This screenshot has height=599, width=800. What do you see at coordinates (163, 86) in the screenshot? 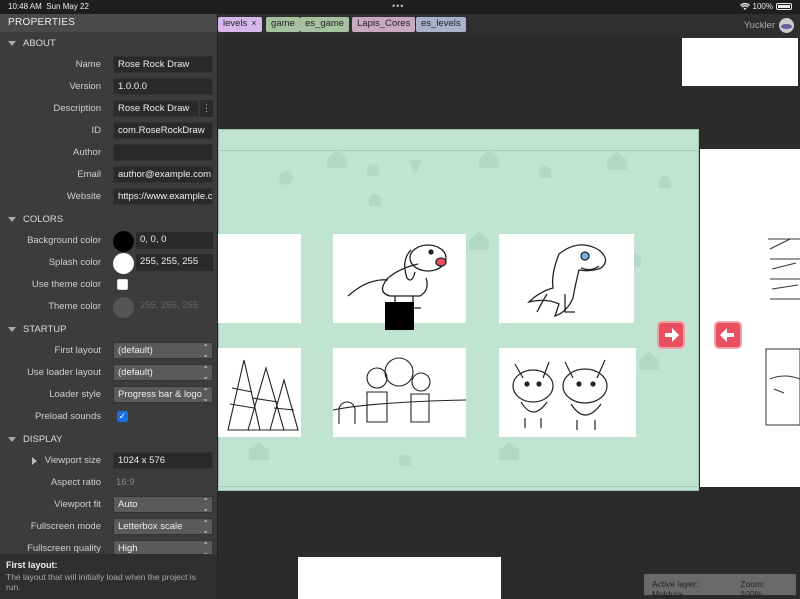
I see `version-field: 1.0.0.0` at bounding box center [163, 86].